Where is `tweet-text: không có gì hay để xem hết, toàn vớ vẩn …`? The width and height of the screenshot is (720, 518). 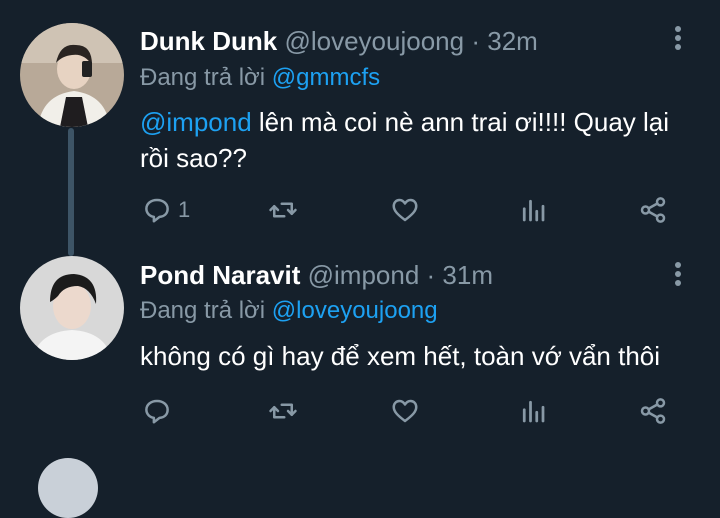
tweet-text: không có gì hay để xem hết, toàn vớ vẩn … is located at coordinates (400, 356).